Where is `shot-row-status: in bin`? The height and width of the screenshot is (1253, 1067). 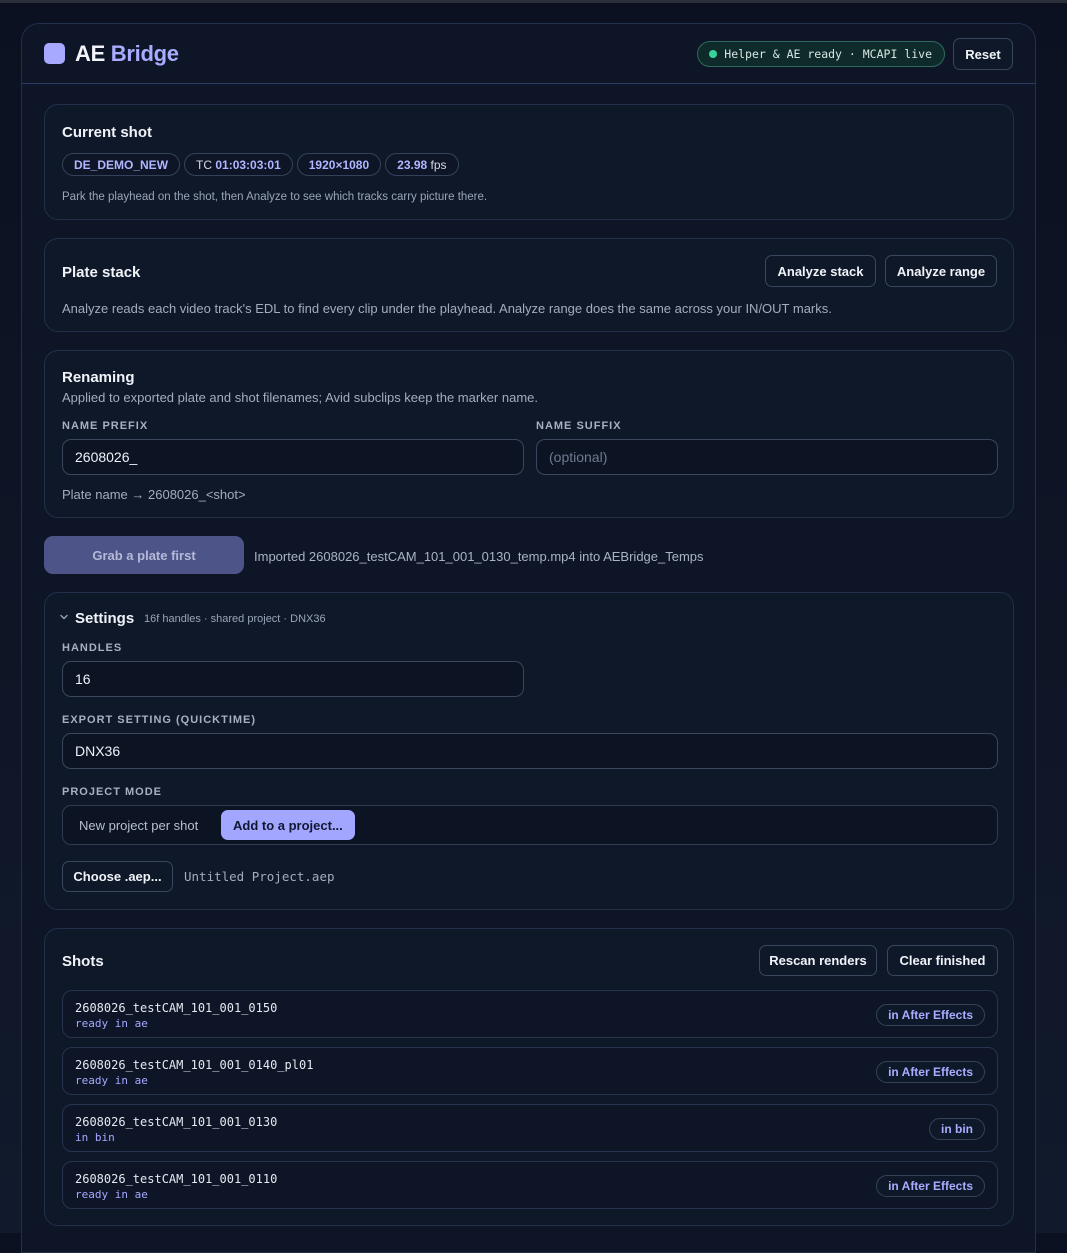
shot-row-status: in bin is located at coordinates (95, 1137).